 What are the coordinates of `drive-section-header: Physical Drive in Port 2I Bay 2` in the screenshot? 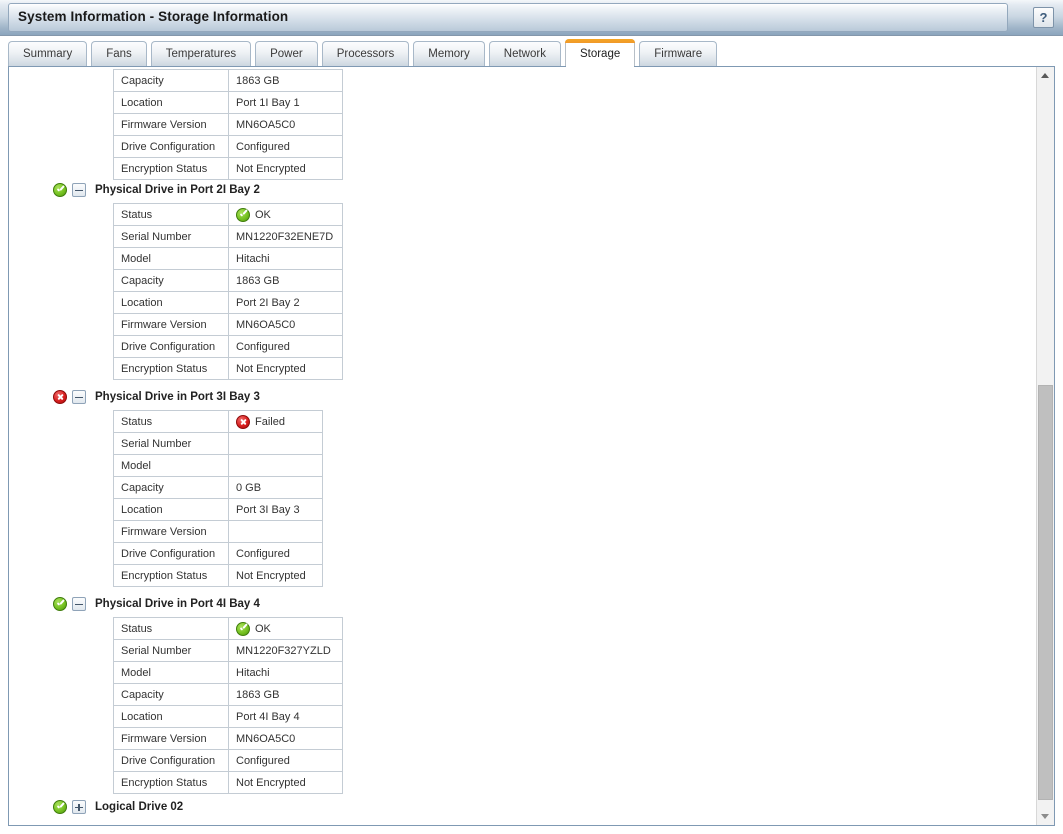 It's located at (156, 190).